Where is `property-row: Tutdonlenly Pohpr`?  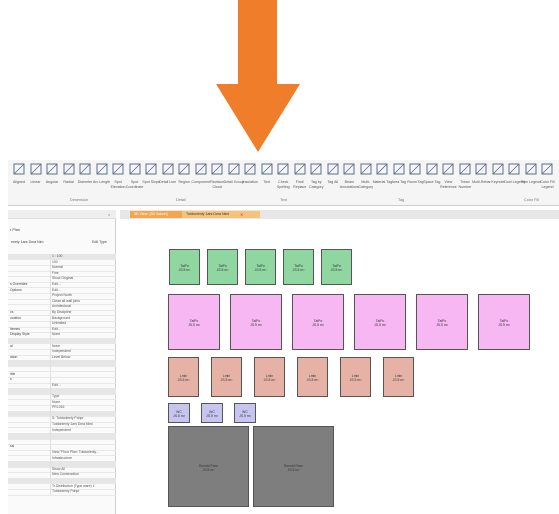 property-row: Tutdonlenly Pohpr is located at coordinates (62, 492).